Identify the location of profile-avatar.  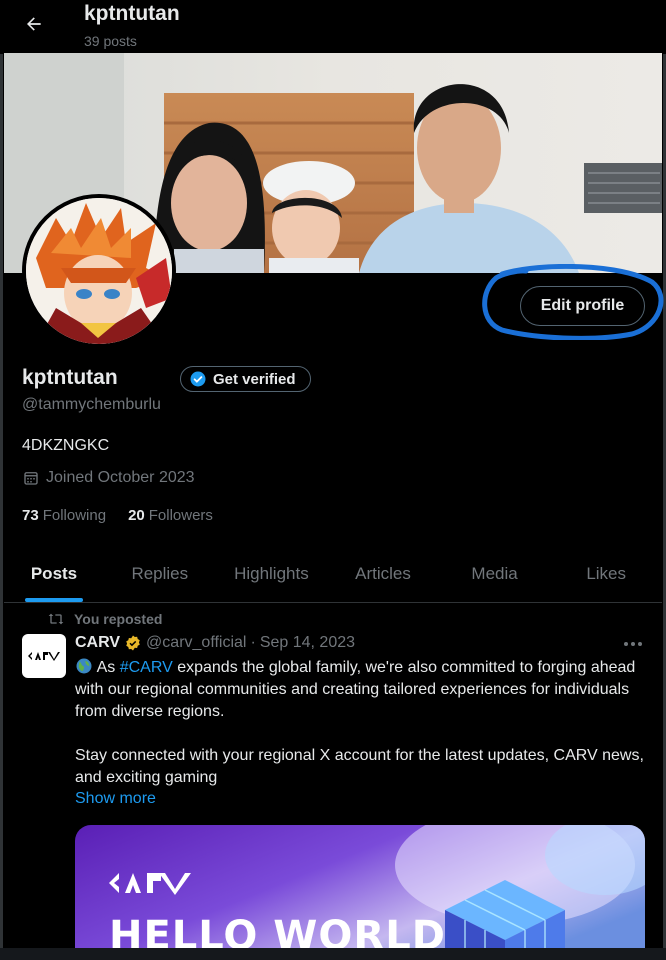
(99, 271).